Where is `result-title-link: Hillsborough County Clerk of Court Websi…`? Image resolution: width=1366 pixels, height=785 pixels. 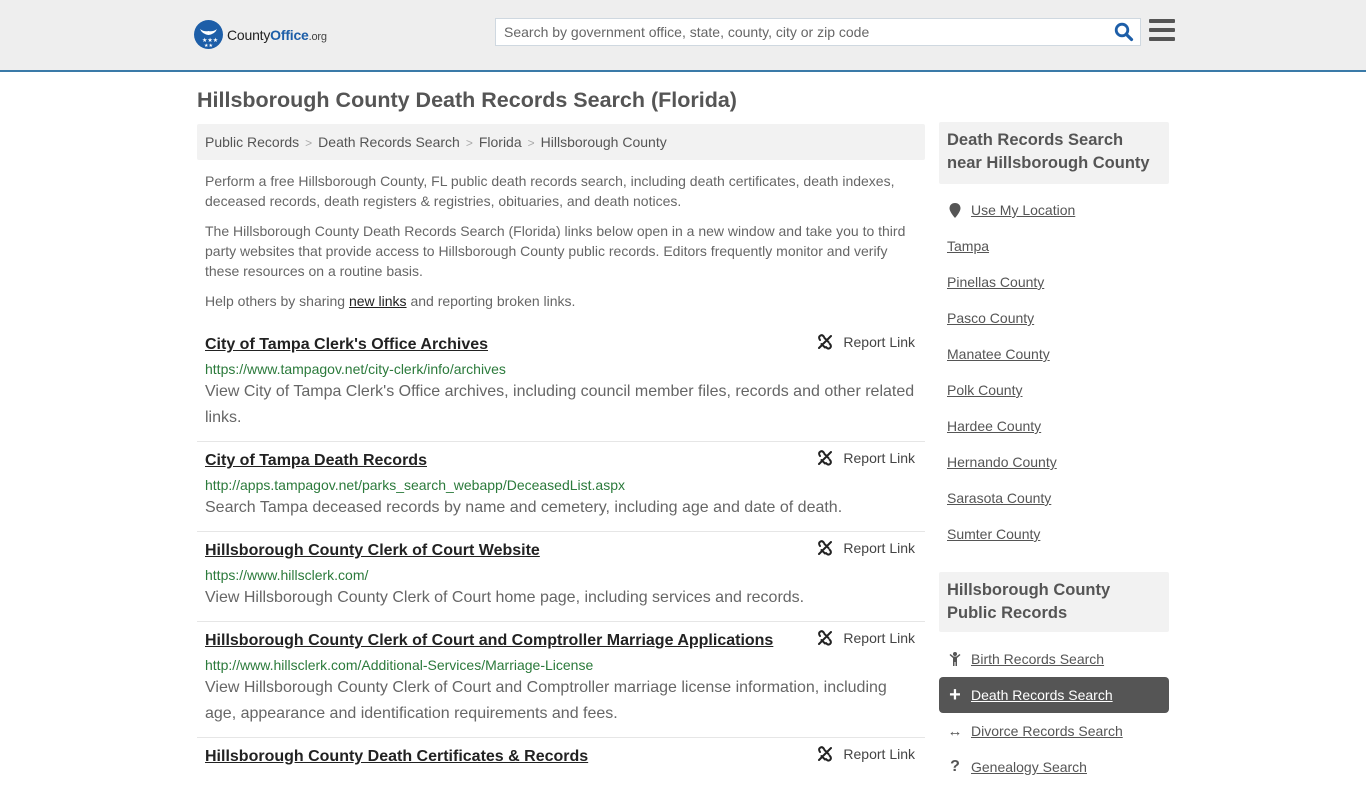 result-title-link: Hillsborough County Clerk of Court Websi… is located at coordinates (561, 551).